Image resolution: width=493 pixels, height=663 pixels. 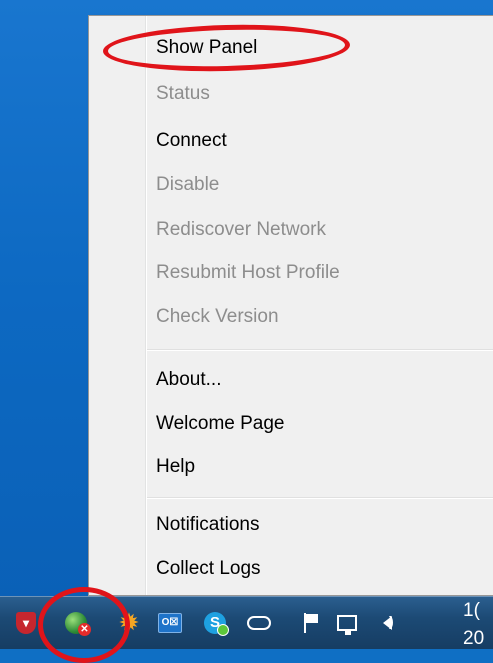 I want to click on menu-item-notifications: Notifications, so click(x=324, y=525).